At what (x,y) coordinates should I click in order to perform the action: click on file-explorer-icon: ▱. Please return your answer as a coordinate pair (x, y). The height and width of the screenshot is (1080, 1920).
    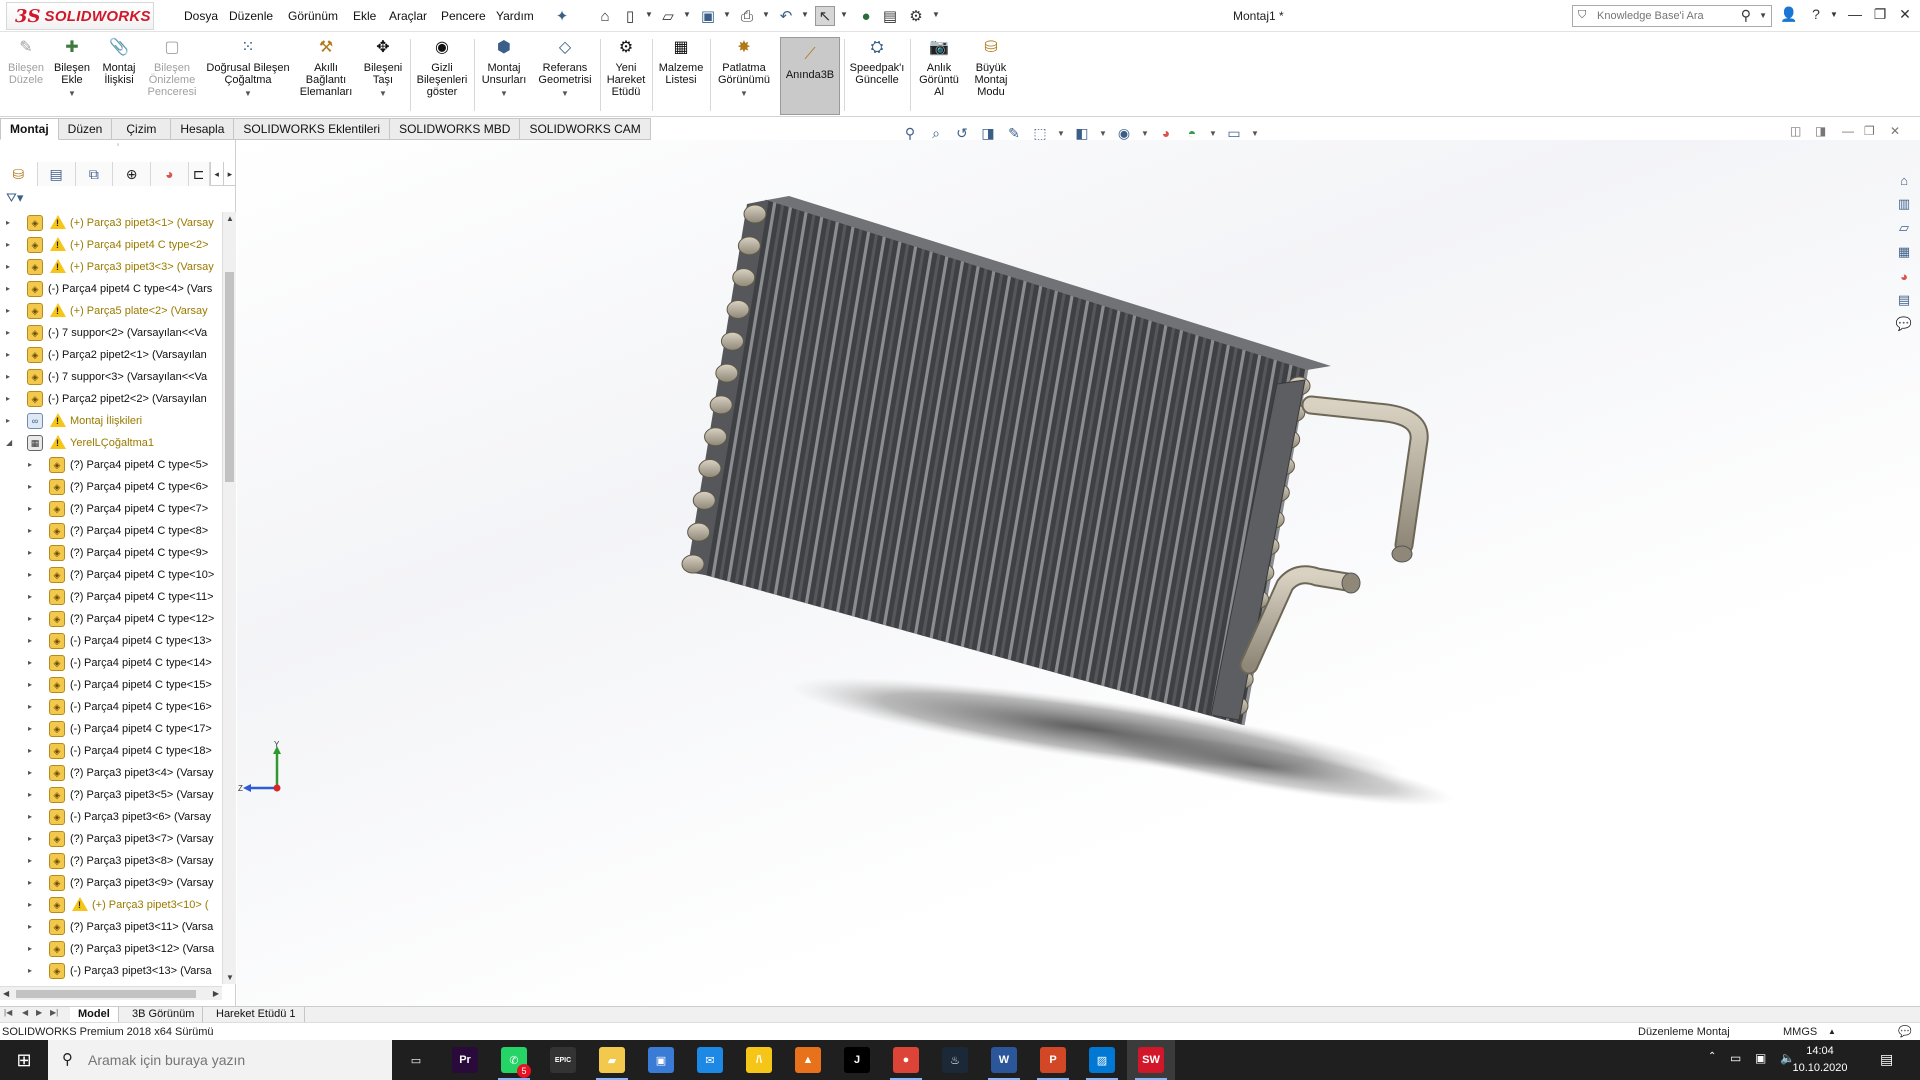
    Looking at the image, I should click on (1904, 228).